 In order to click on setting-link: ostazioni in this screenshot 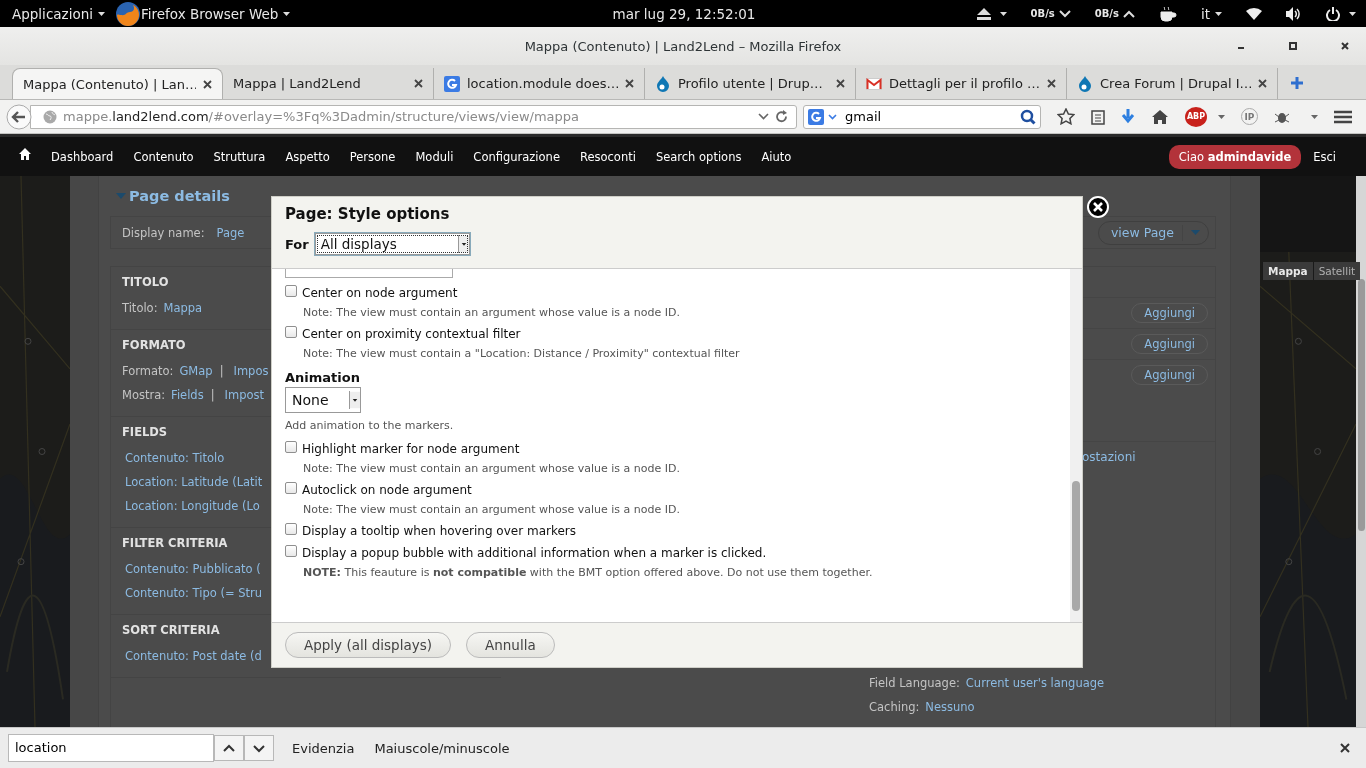, I will do `click(1109, 457)`.